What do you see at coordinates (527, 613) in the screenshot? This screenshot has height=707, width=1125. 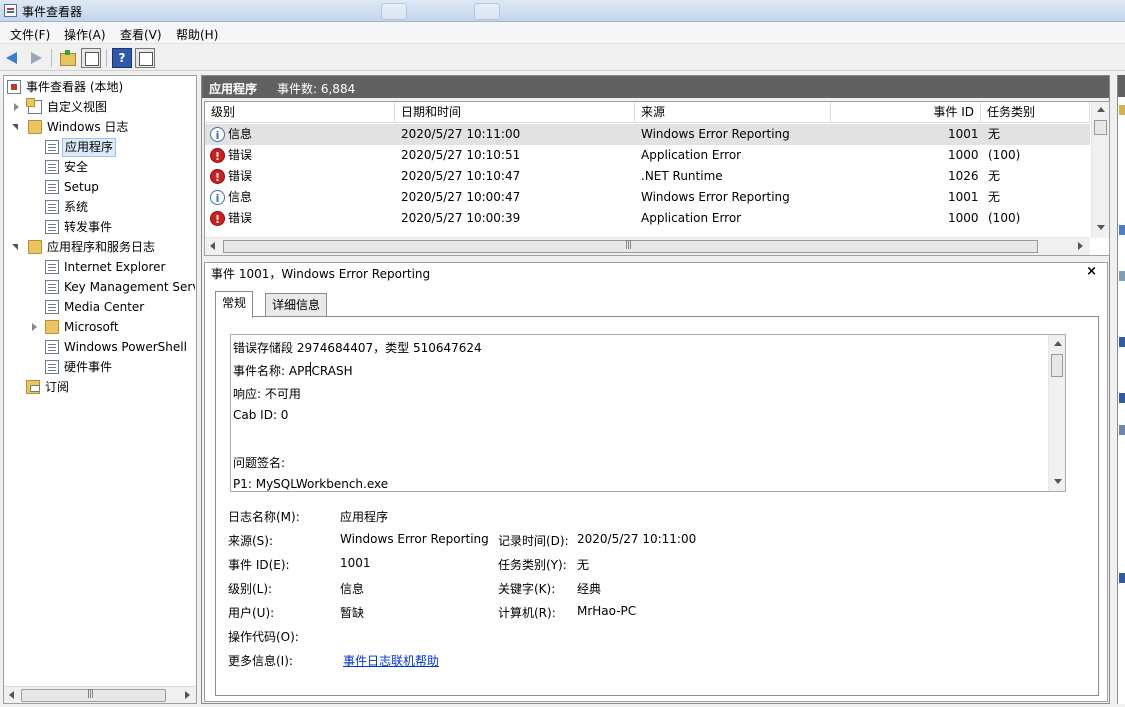 I see `computer-label: 计算机(R):` at bounding box center [527, 613].